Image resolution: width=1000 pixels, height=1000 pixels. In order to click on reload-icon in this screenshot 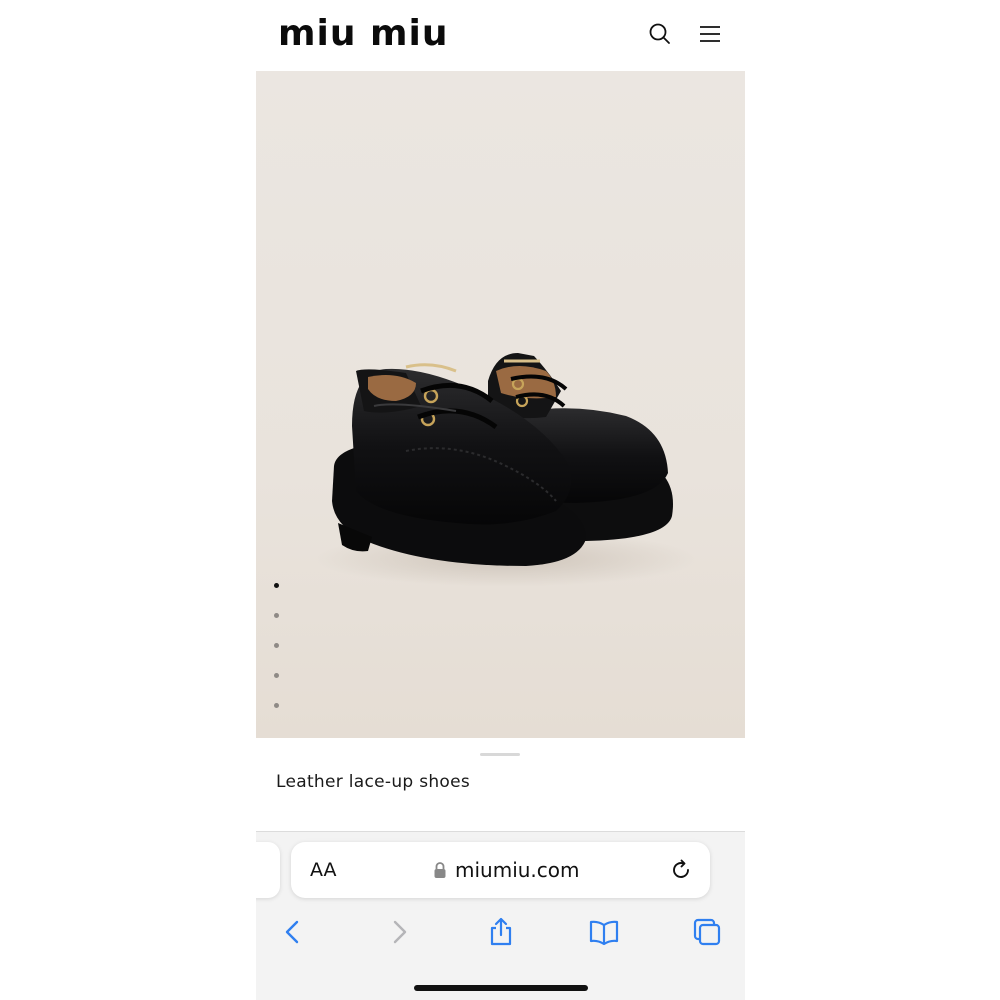, I will do `click(681, 870)`.